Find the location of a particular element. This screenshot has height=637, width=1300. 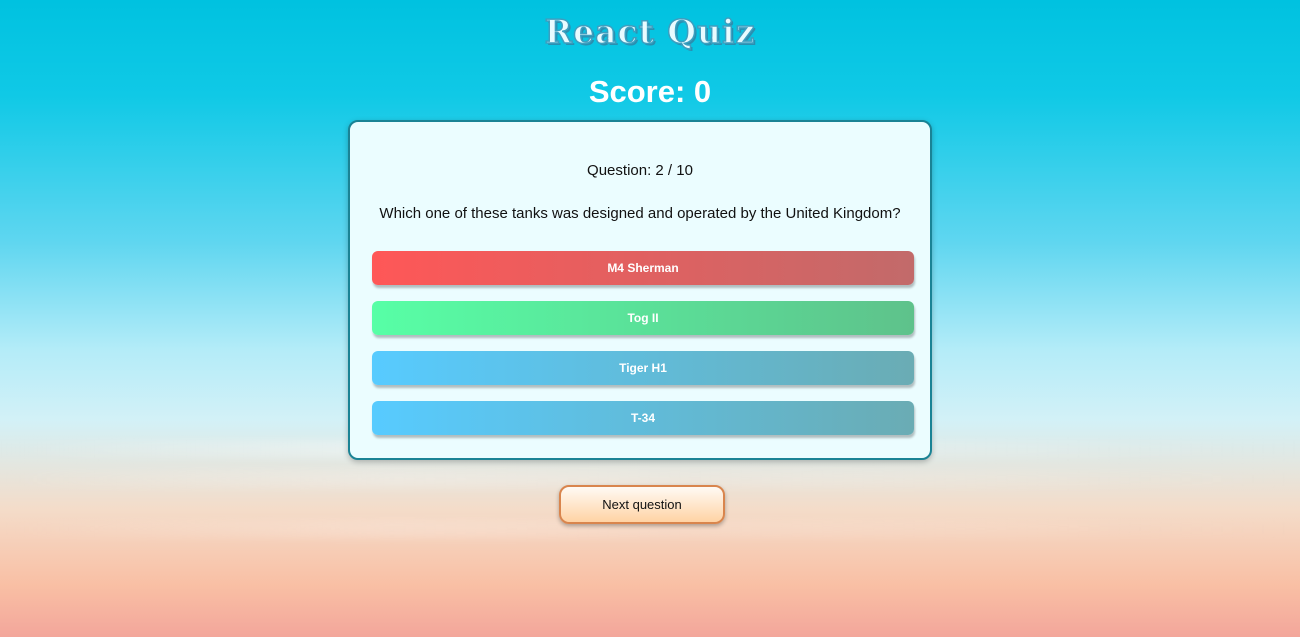

answer-button: Tiger H1 is located at coordinates (643, 368).